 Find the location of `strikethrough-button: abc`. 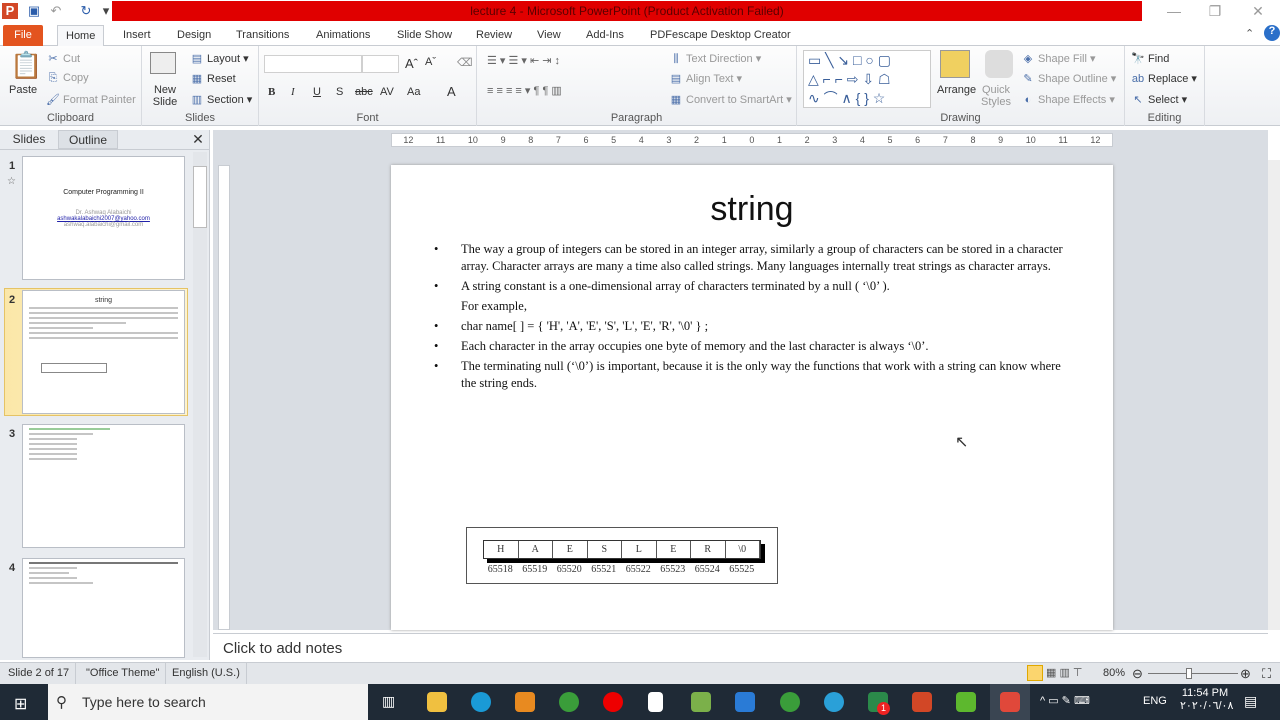

strikethrough-button: abc is located at coordinates (364, 92).